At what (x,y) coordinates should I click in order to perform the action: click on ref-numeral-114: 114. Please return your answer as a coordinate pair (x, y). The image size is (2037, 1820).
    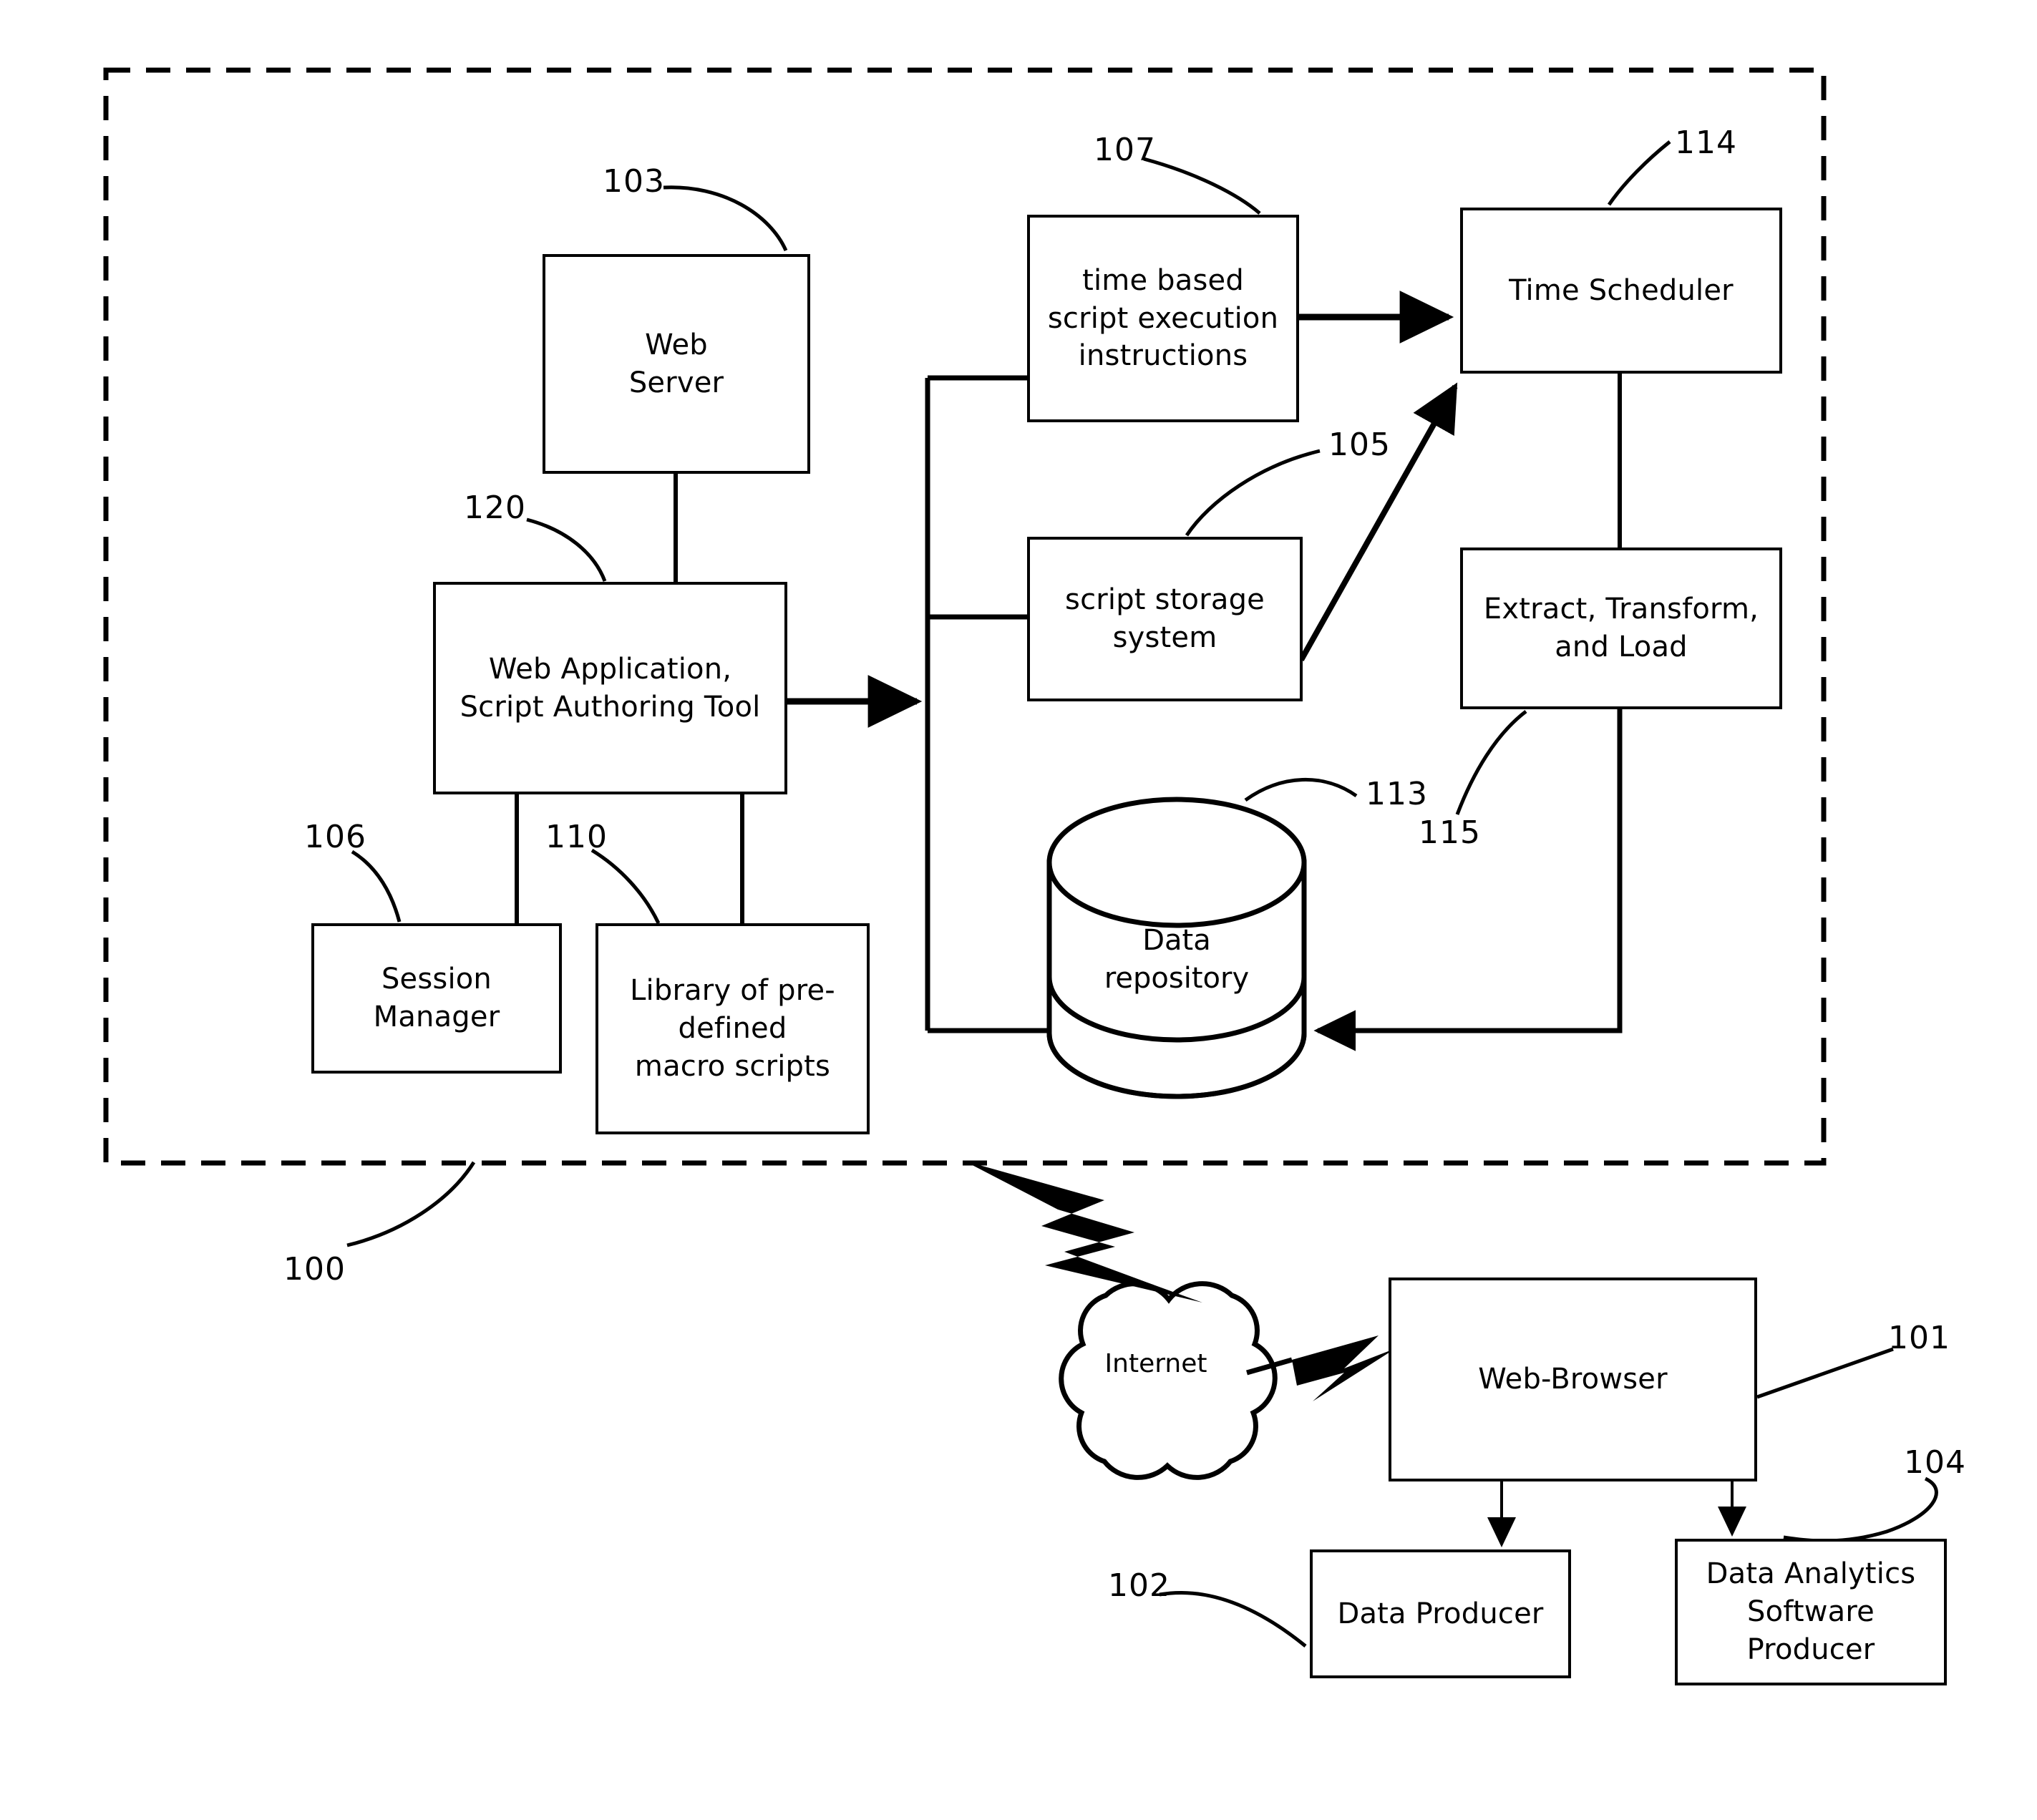
    Looking at the image, I should click on (1706, 143).